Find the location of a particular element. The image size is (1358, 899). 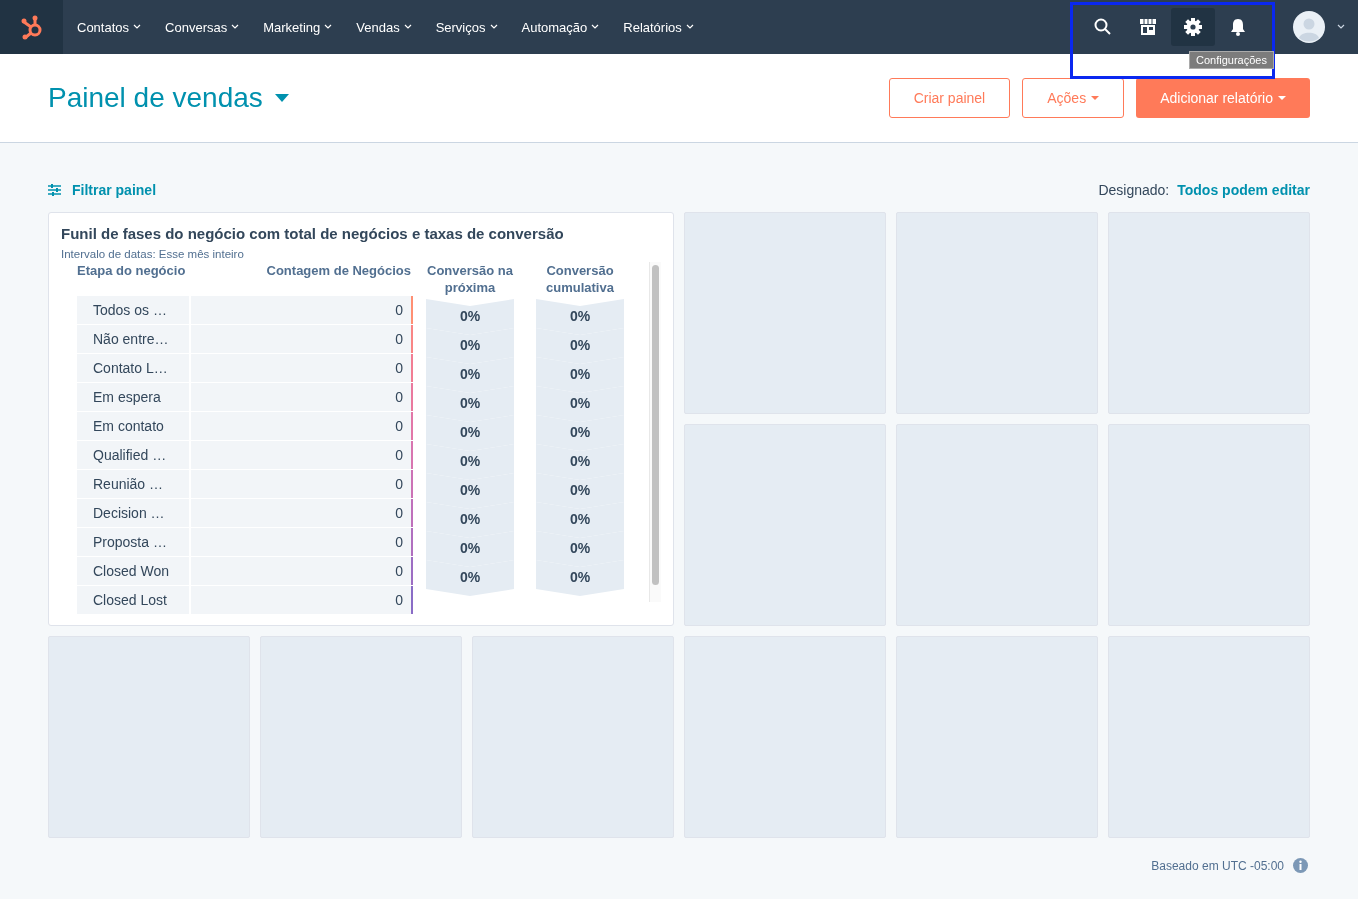

table-cell: Em espera is located at coordinates (133, 397).